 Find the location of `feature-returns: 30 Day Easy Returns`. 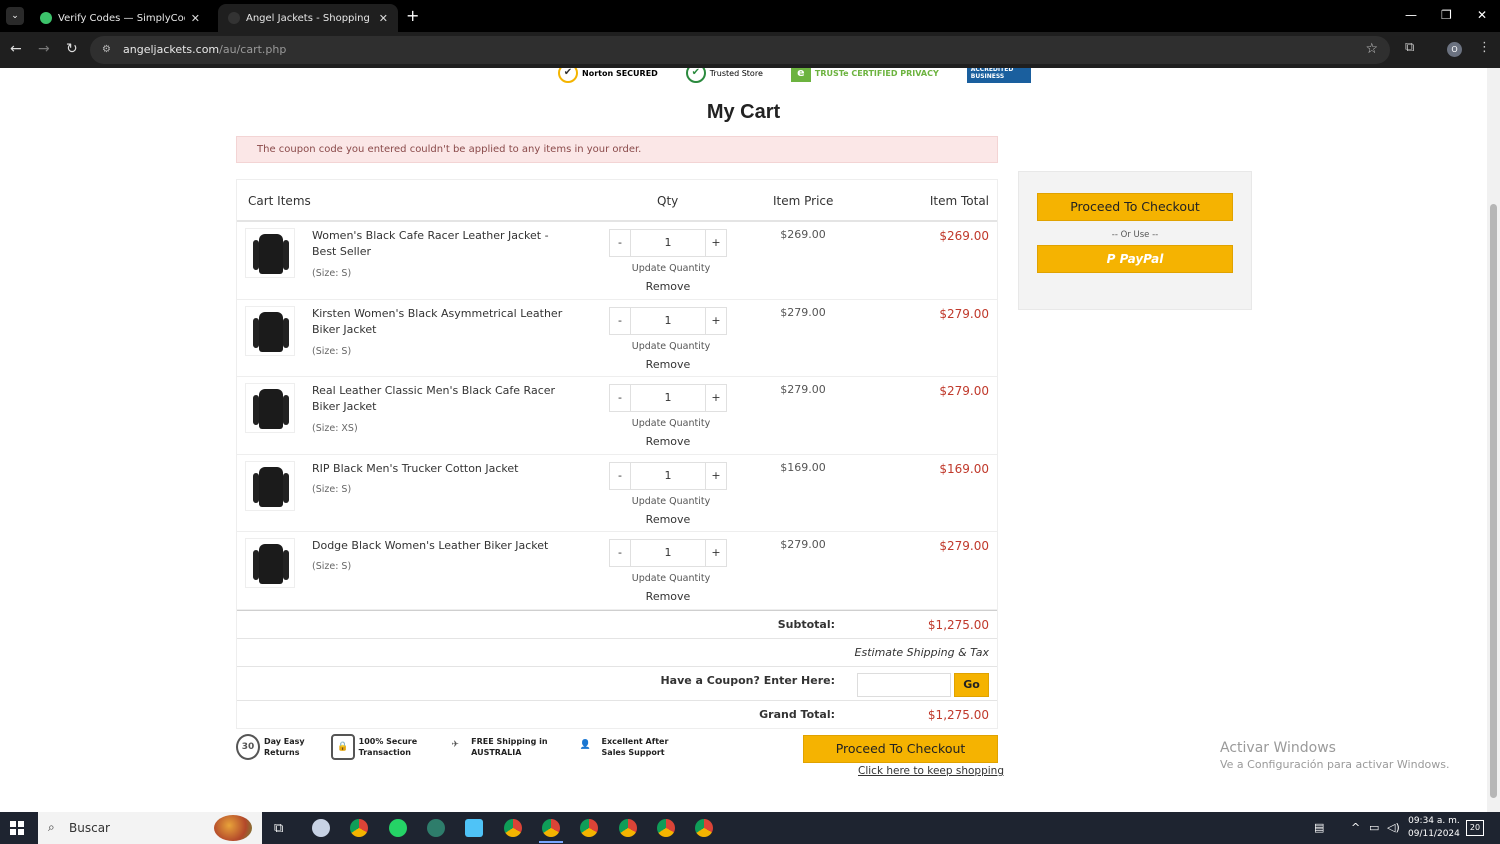

feature-returns: 30 Day Easy Returns is located at coordinates (270, 747).